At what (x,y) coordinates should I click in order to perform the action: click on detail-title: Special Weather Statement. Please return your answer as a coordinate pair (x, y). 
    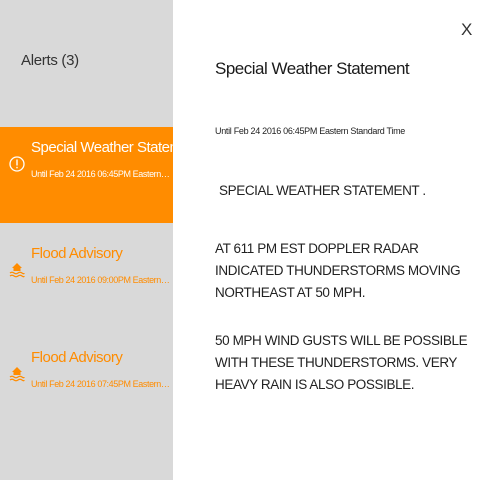
    Looking at the image, I should click on (312, 68).